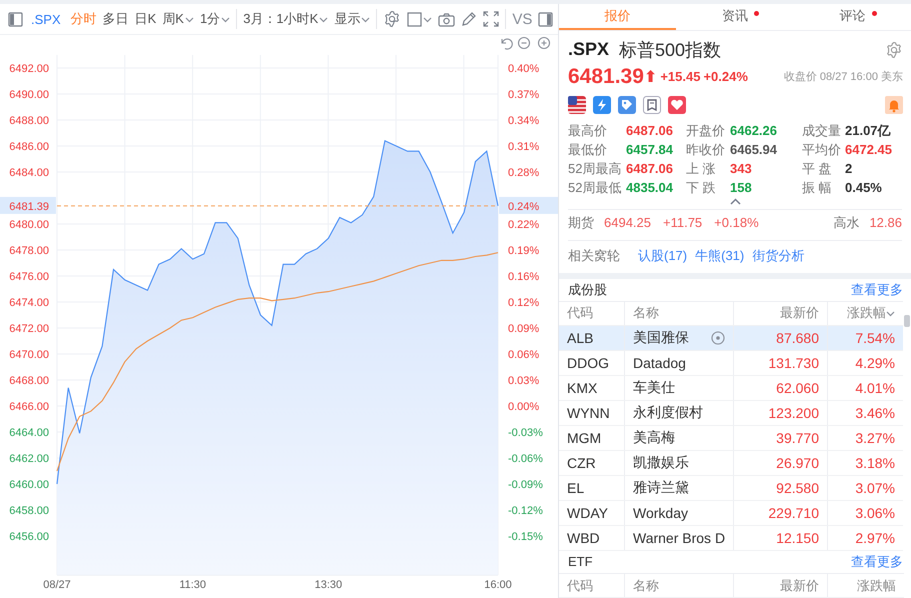  What do you see at coordinates (580, 562) in the screenshot?
I see `section-title: ETF` at bounding box center [580, 562].